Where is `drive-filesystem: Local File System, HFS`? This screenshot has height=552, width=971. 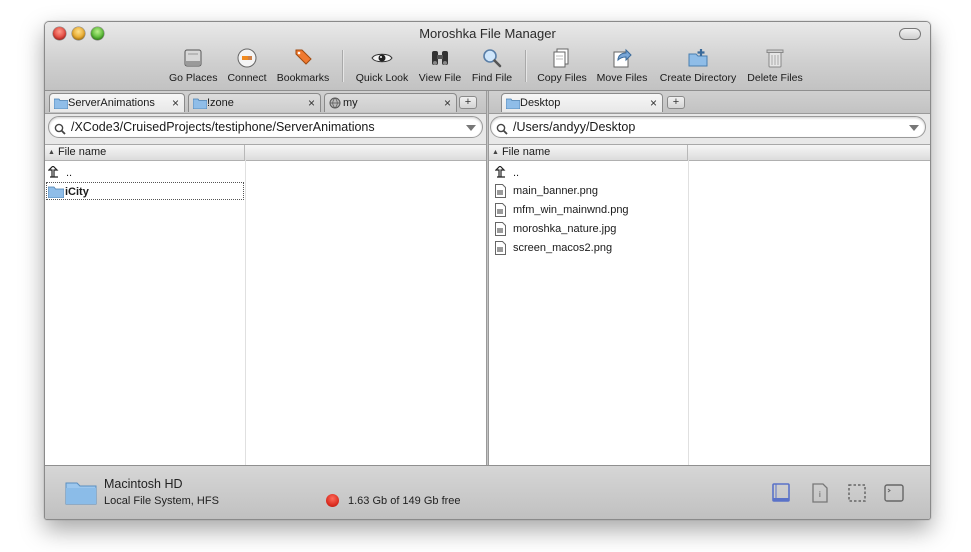 drive-filesystem: Local File System, HFS is located at coordinates (161, 501).